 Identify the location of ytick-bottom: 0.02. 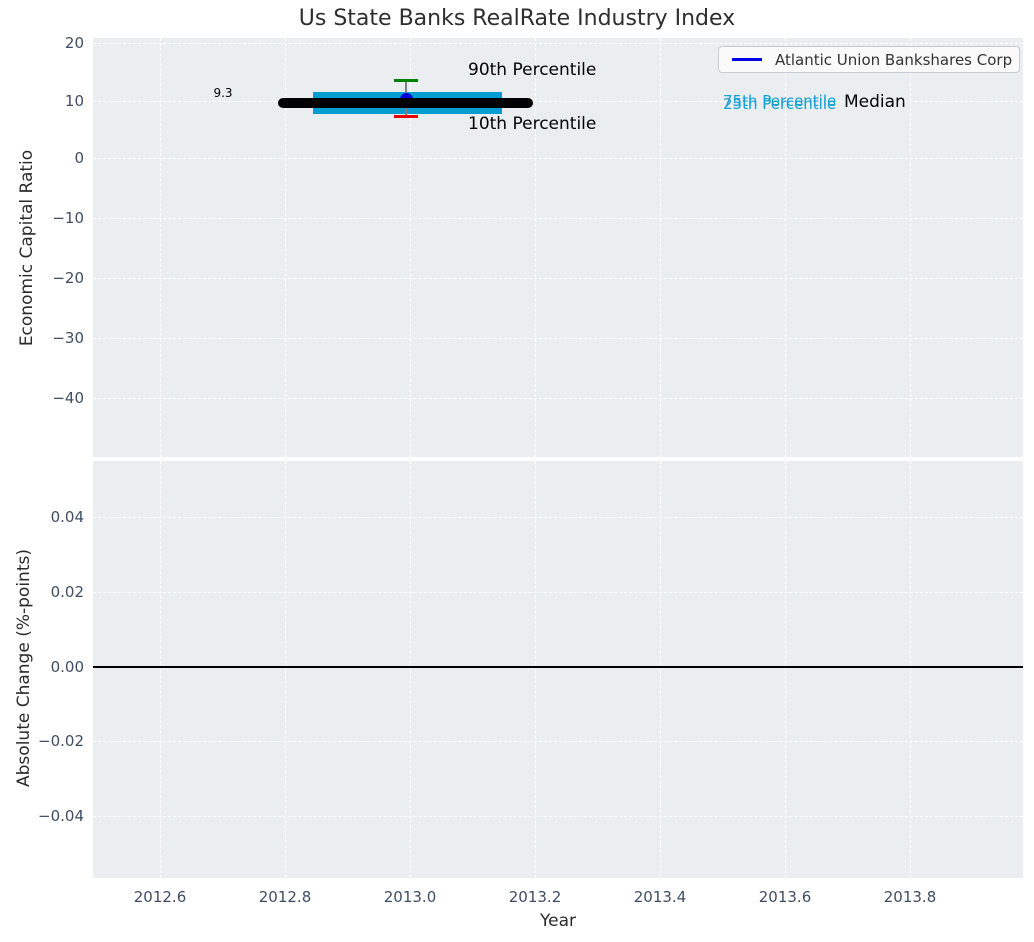
(67, 592).